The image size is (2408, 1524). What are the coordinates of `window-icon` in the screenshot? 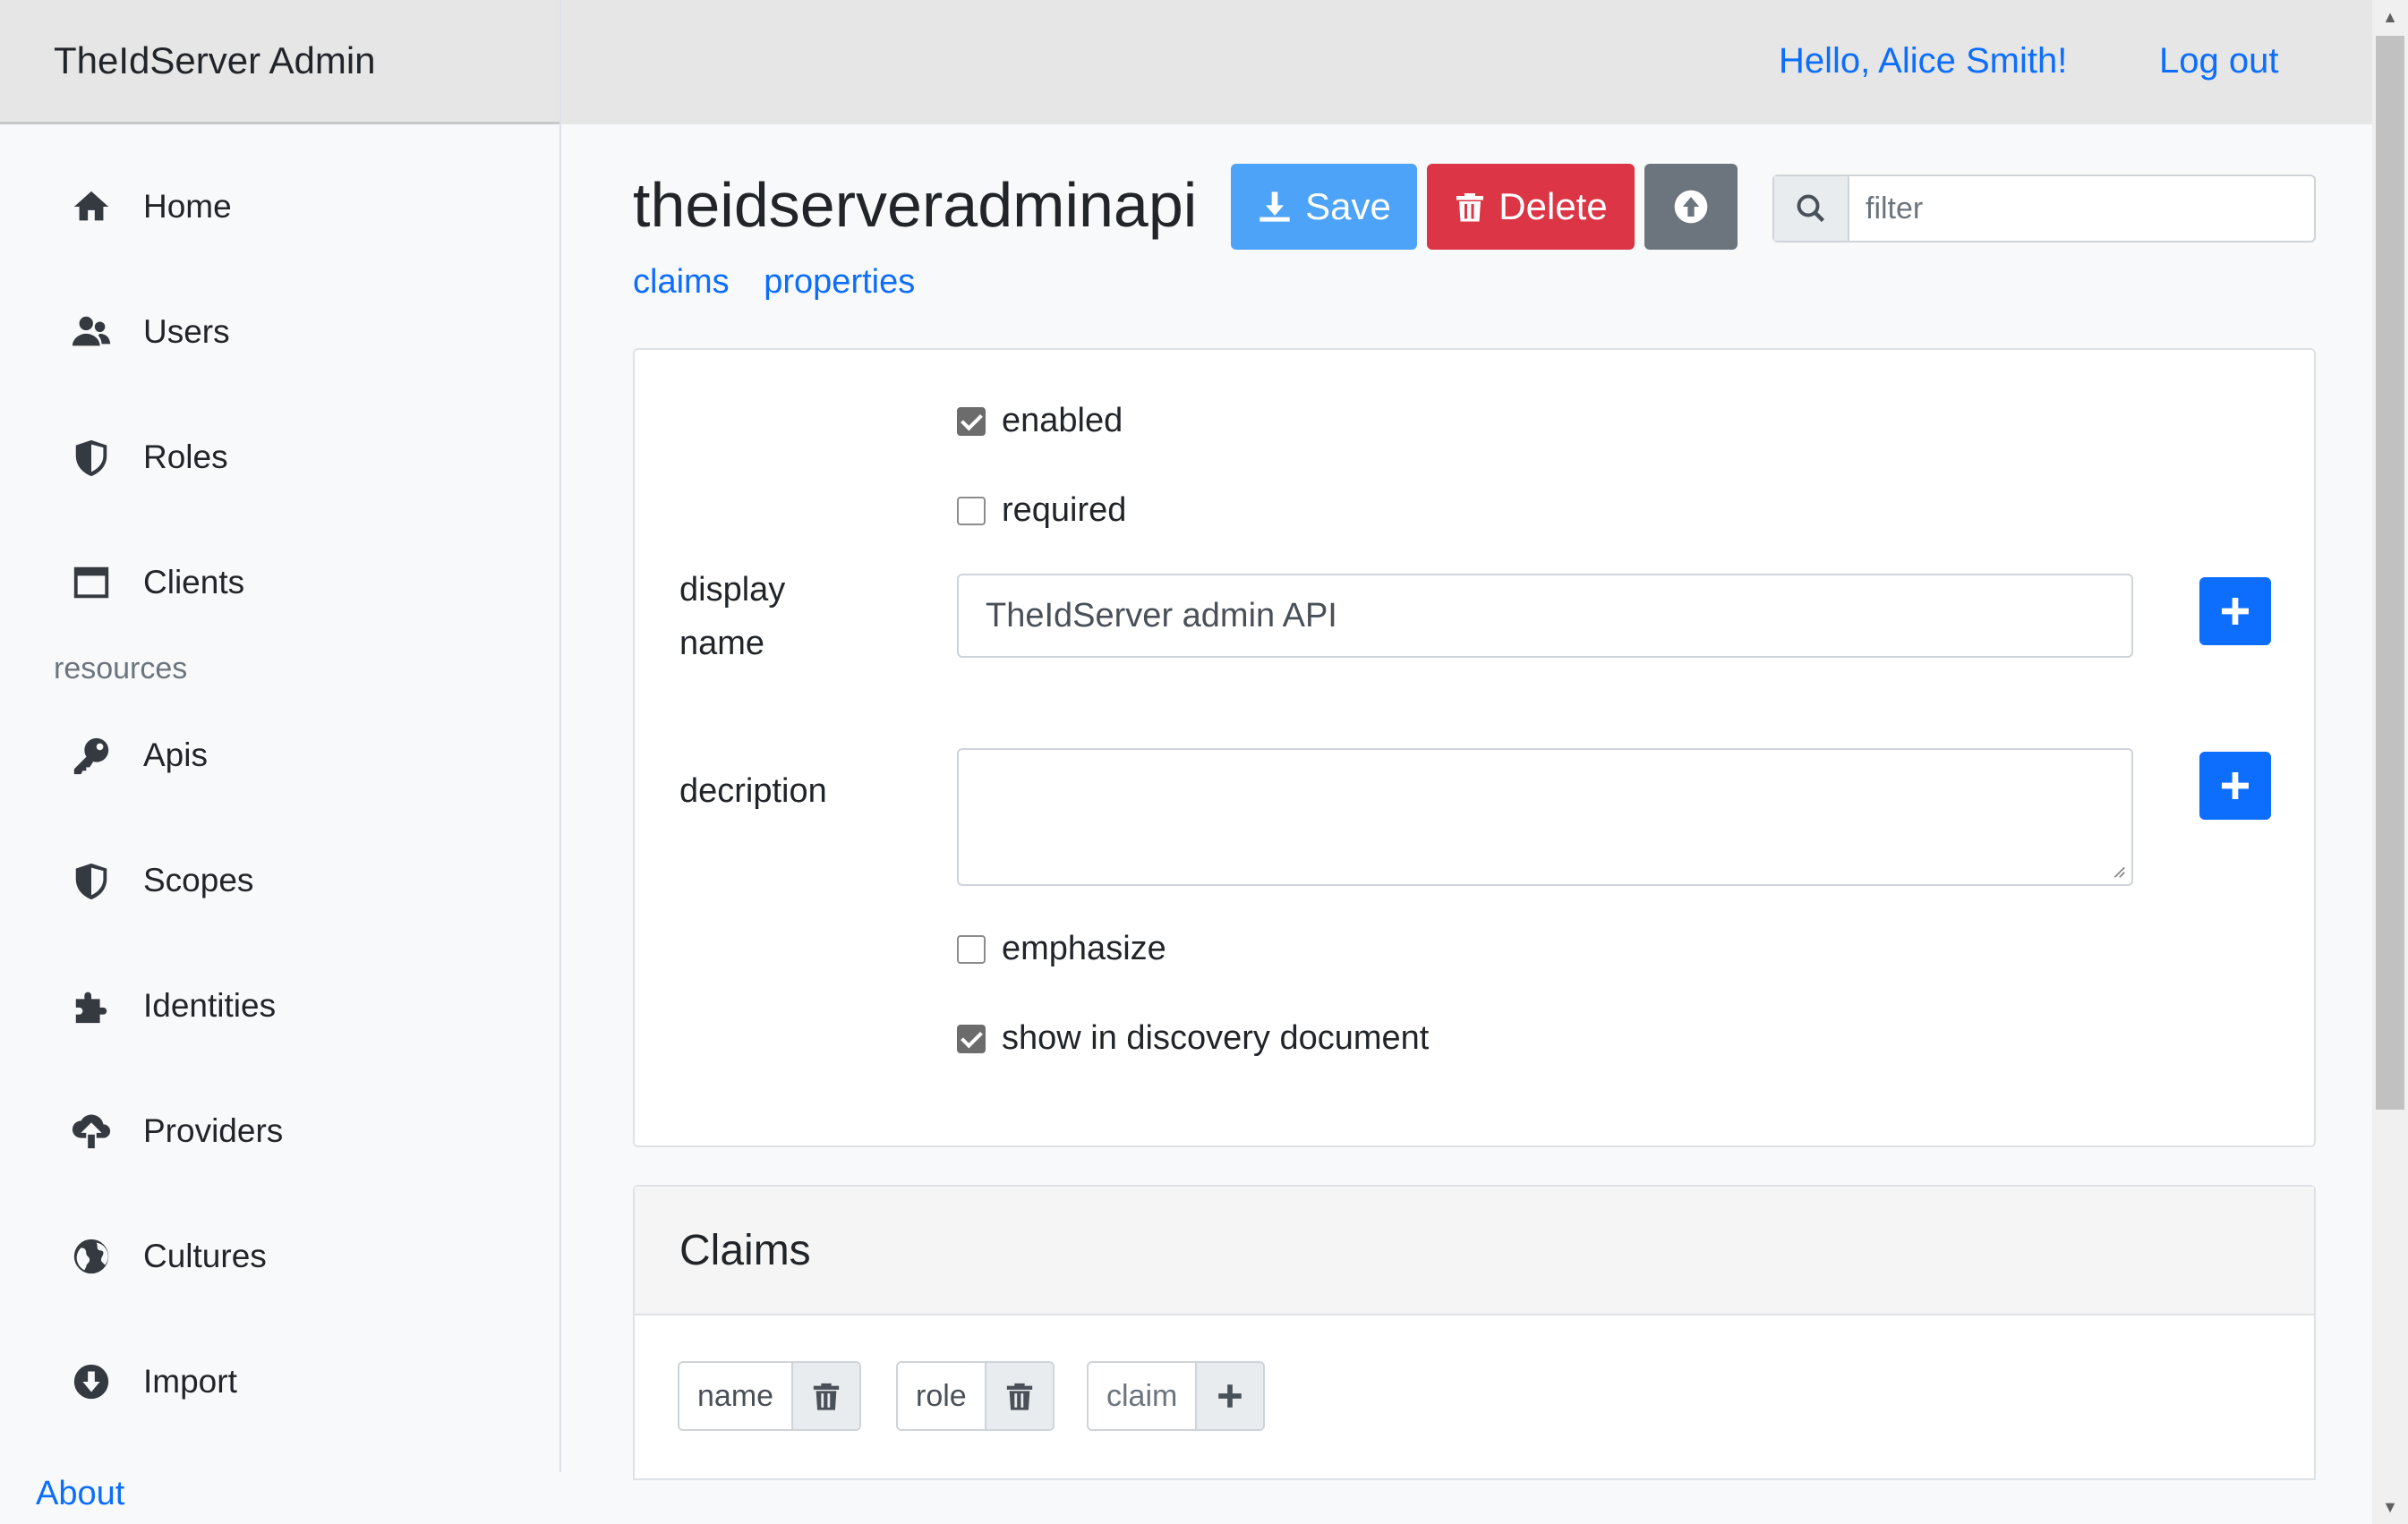 It's located at (91, 582).